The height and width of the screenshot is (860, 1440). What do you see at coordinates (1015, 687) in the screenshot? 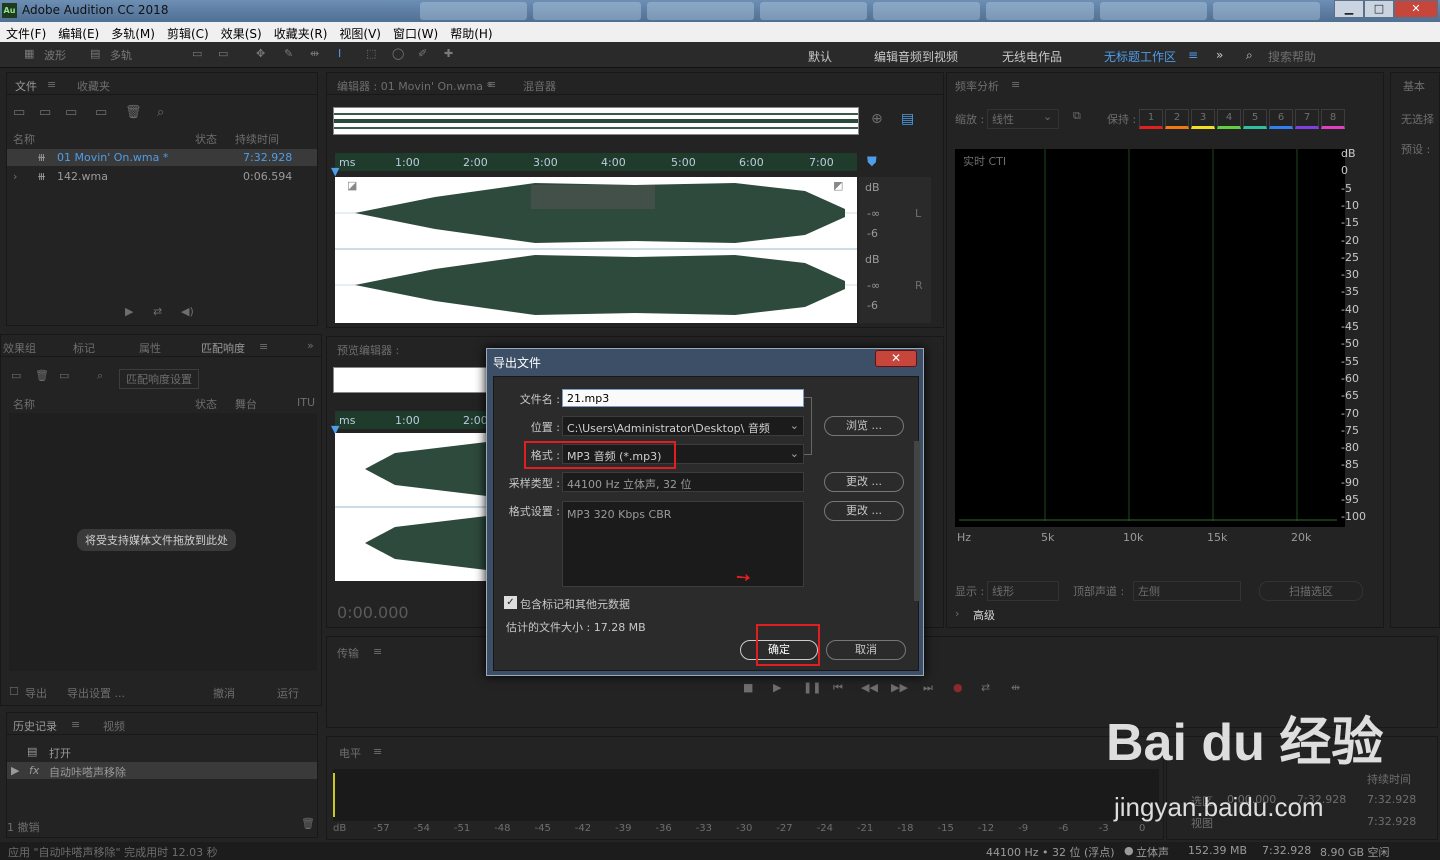
I see `skip-selection-icon: ⇹` at bounding box center [1015, 687].